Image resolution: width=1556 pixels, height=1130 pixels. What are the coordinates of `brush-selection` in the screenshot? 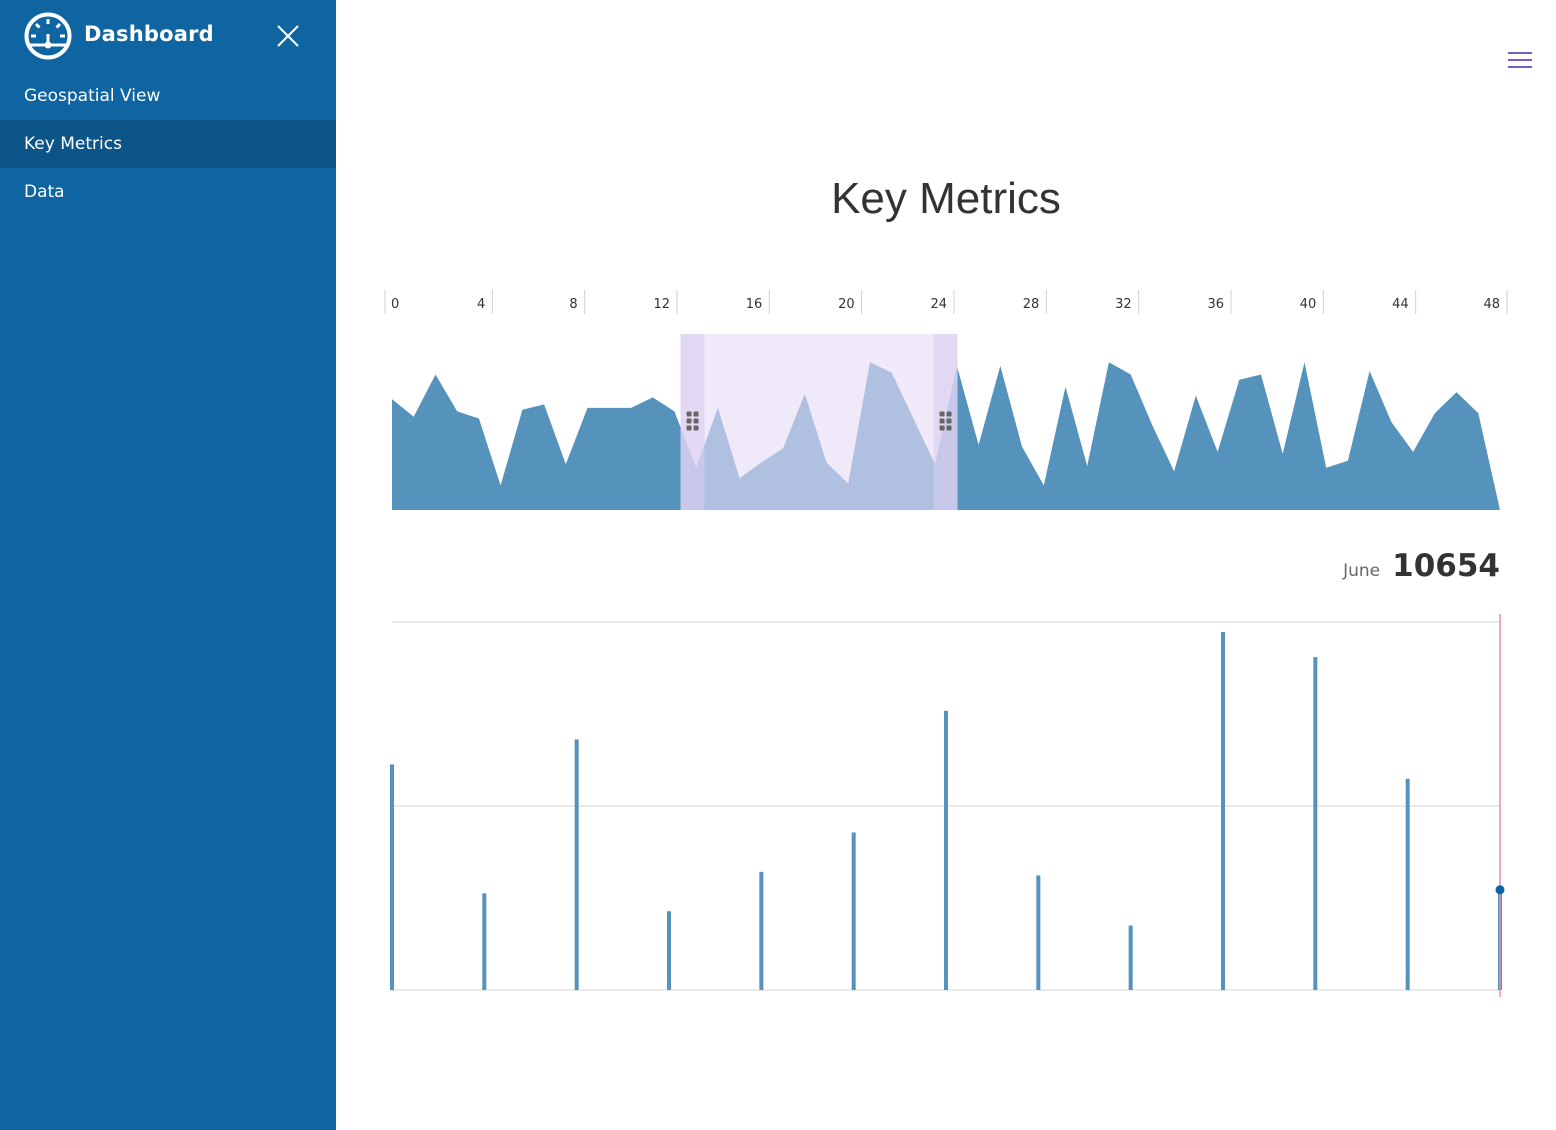 It's located at (819, 422).